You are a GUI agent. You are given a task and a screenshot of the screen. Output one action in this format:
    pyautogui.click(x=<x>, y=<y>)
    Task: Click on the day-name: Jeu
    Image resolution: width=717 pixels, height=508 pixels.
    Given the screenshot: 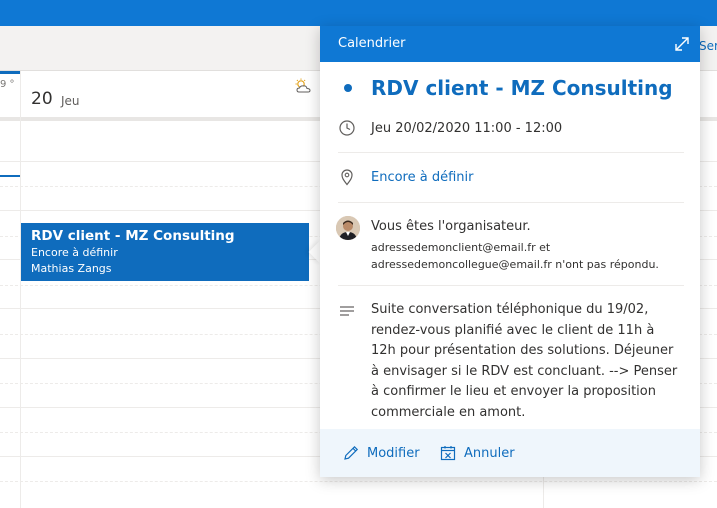 What is the action you would take?
    pyautogui.click(x=70, y=101)
    